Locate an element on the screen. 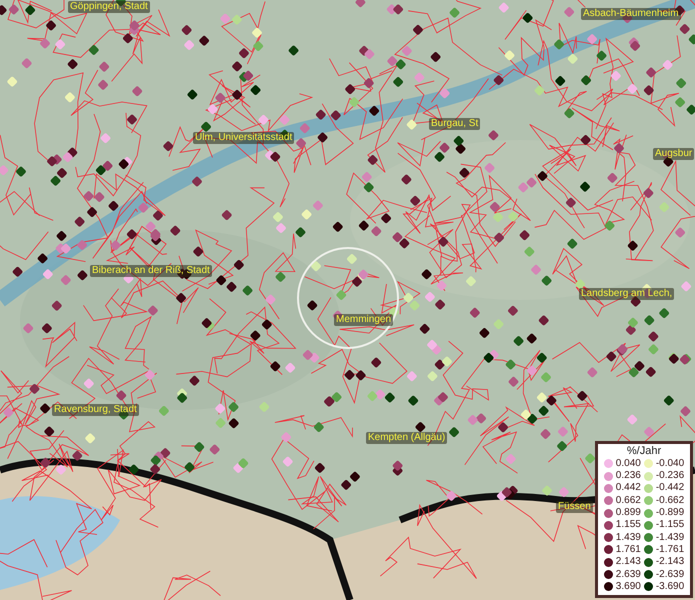 This screenshot has height=600, width=695. place-label: Landsberg am Lech, is located at coordinates (626, 294).